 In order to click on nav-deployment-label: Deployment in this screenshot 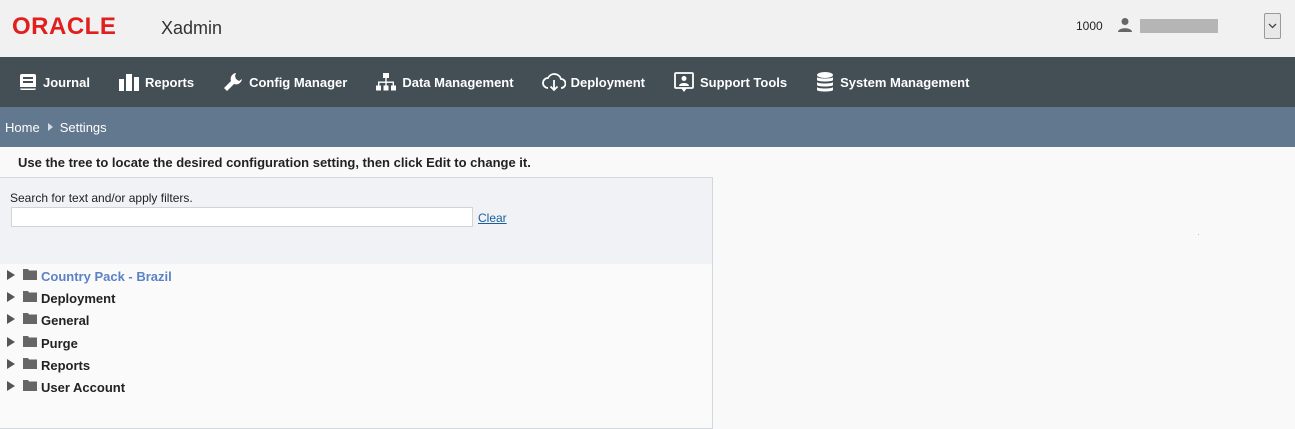, I will do `click(607, 82)`.